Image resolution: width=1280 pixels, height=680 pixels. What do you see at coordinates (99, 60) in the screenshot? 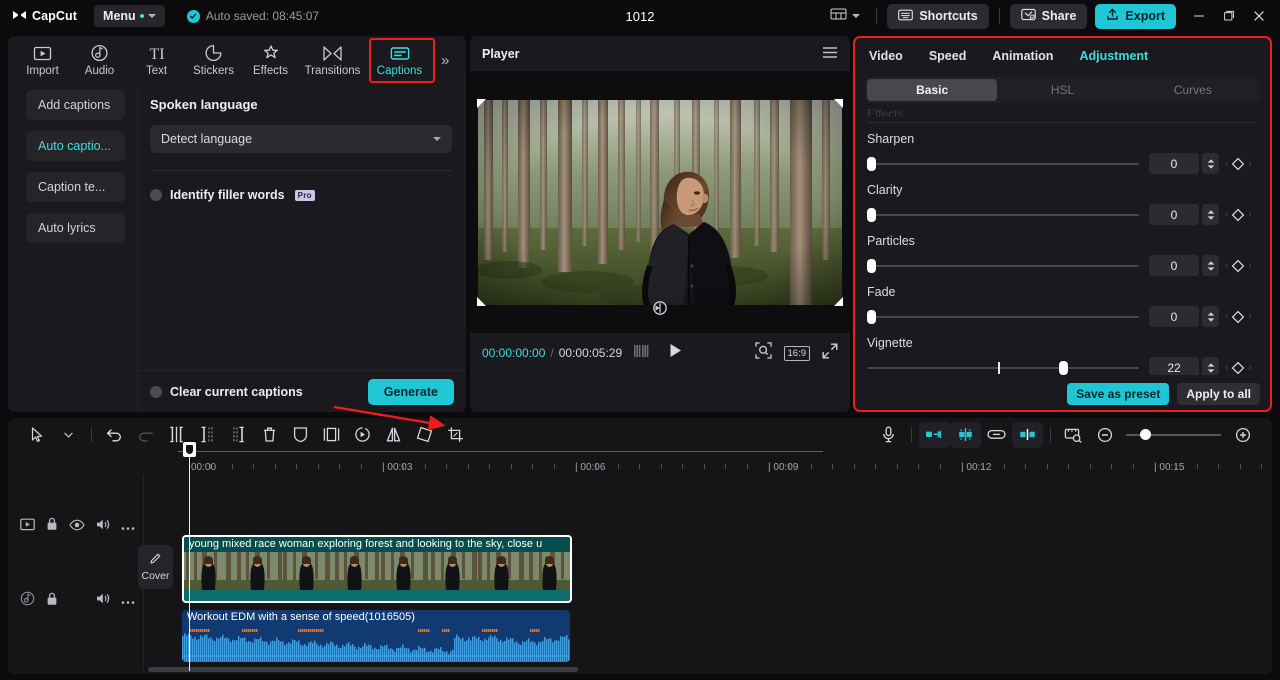
I see `tab-audio: Audio` at bounding box center [99, 60].